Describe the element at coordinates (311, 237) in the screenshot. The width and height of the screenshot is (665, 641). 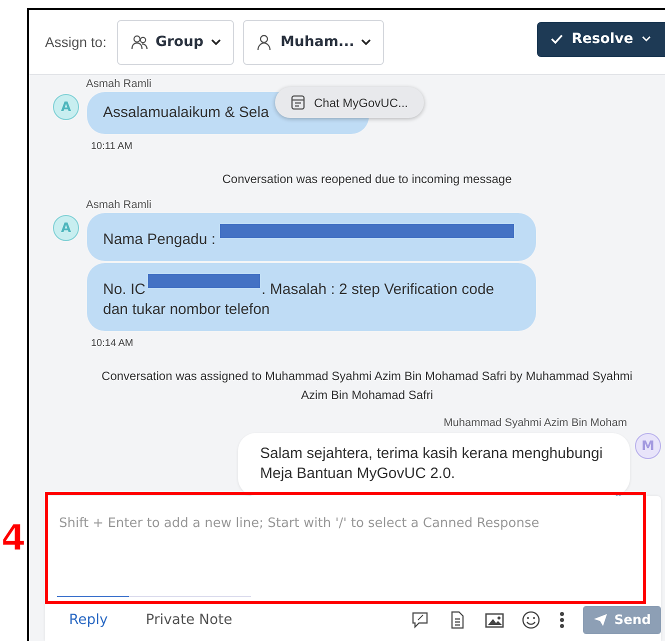
I see `message-bubble: Nama Pengadu :` at that location.